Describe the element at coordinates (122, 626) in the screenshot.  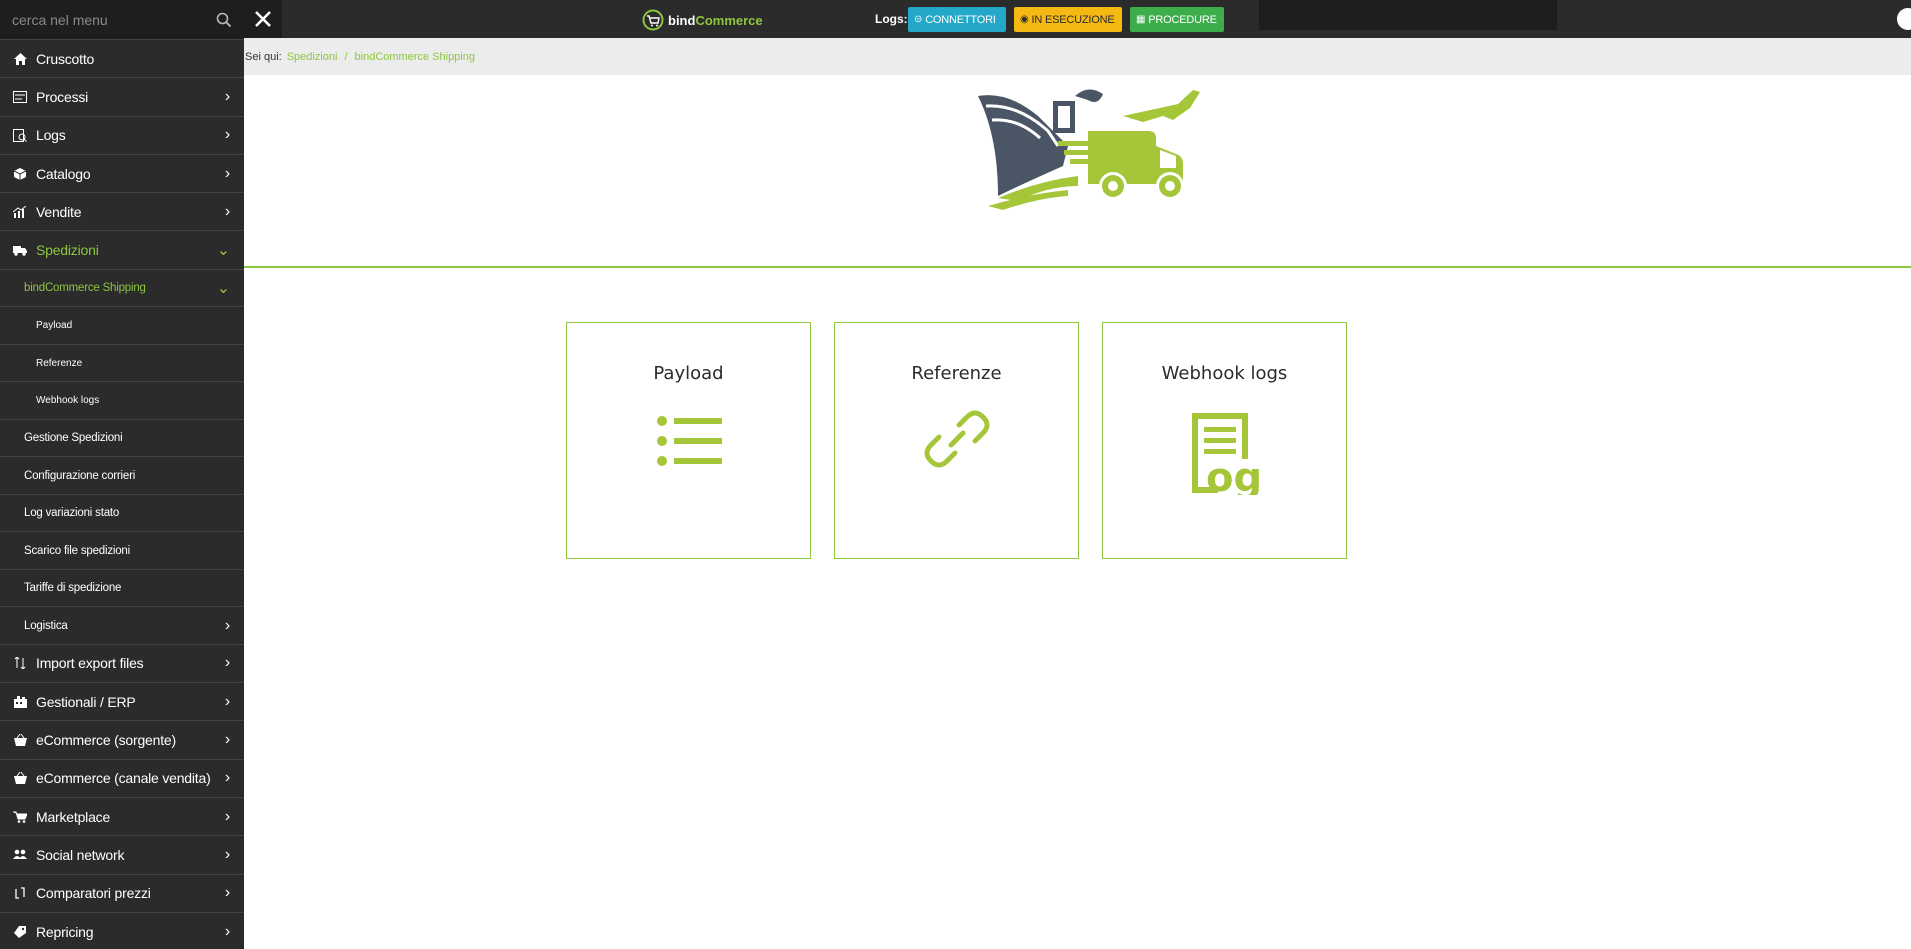
I see `sidebar-item-logistica: Logistica ›` at that location.